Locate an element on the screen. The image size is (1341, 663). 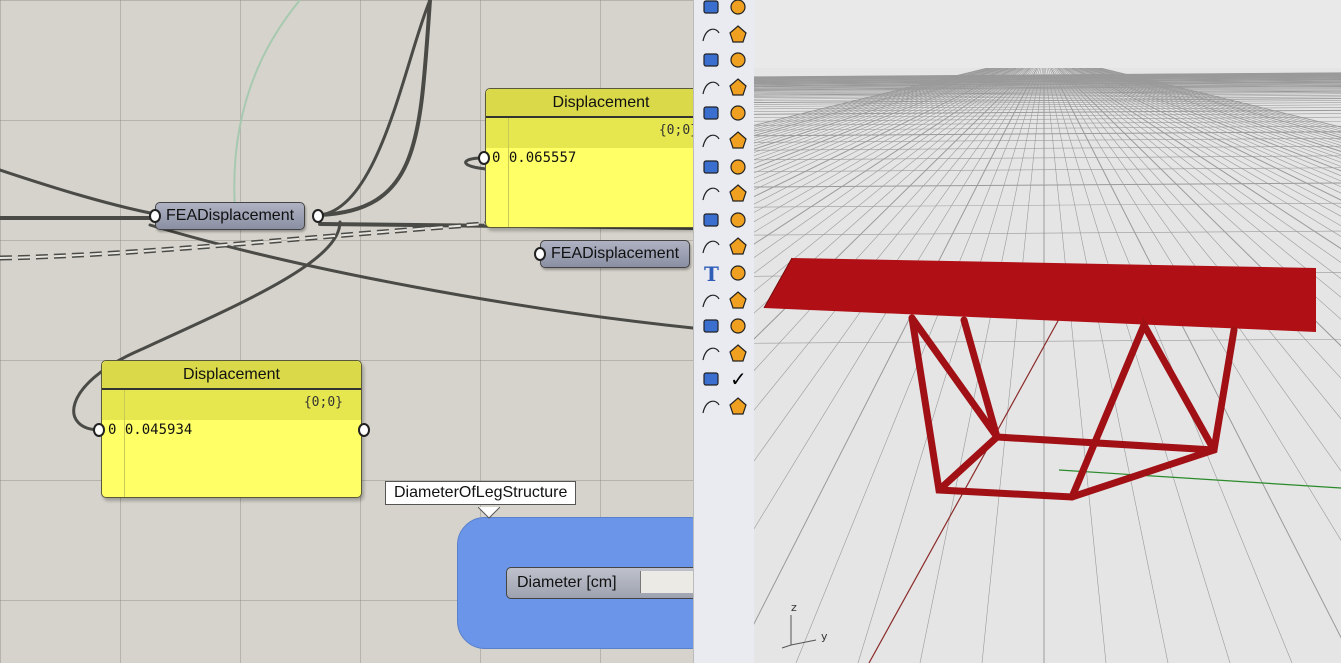
tooltip-pointer is located at coordinates (489, 513).